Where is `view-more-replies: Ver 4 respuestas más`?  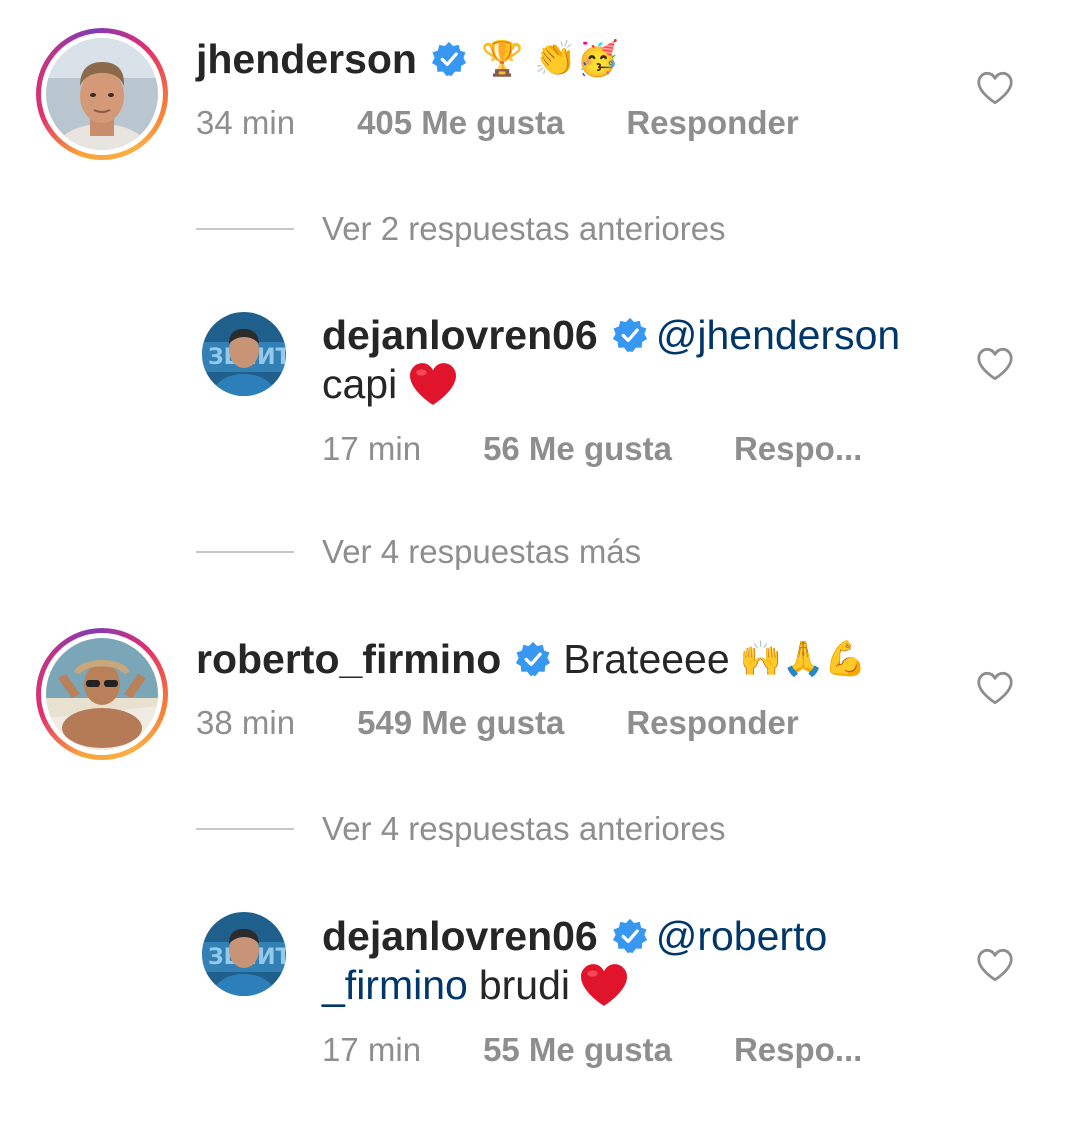
view-more-replies: Ver 4 respuestas más is located at coordinates (418, 552).